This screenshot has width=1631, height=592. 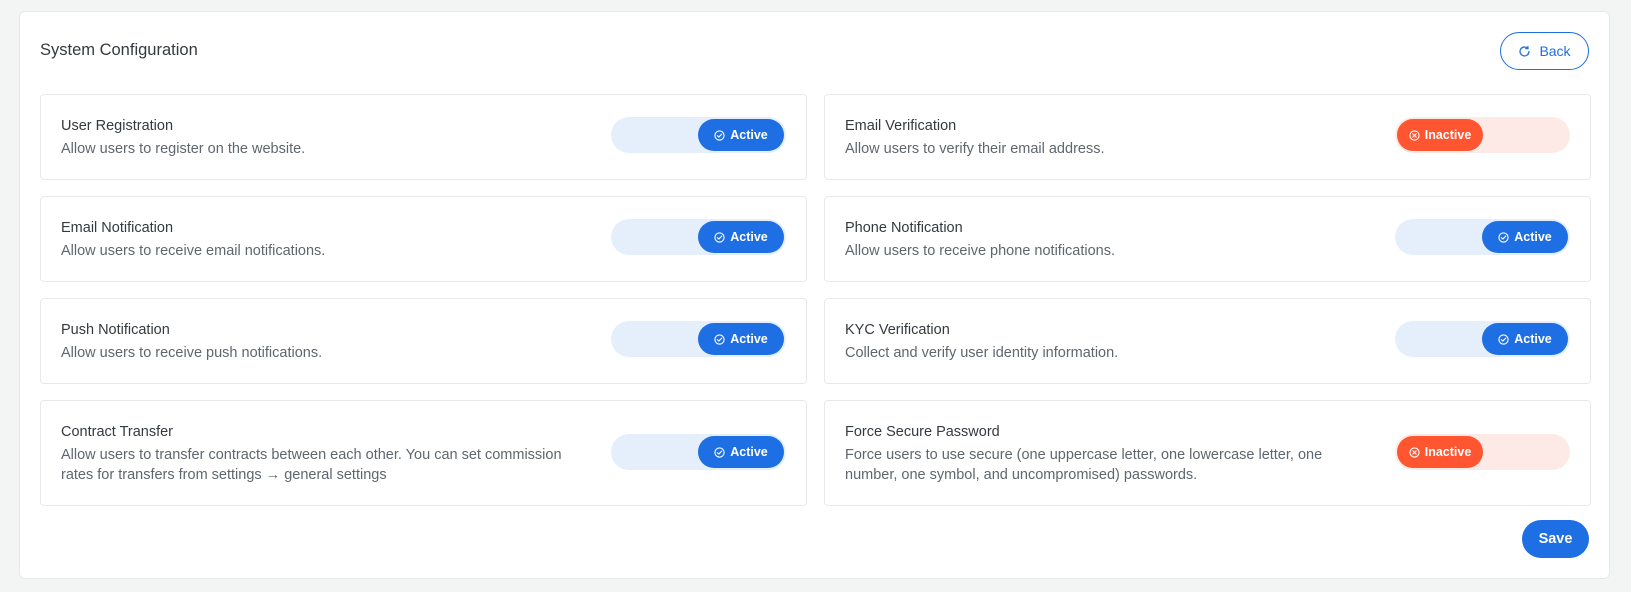 I want to click on kyc-verification-toggle: Active, so click(x=1482, y=339).